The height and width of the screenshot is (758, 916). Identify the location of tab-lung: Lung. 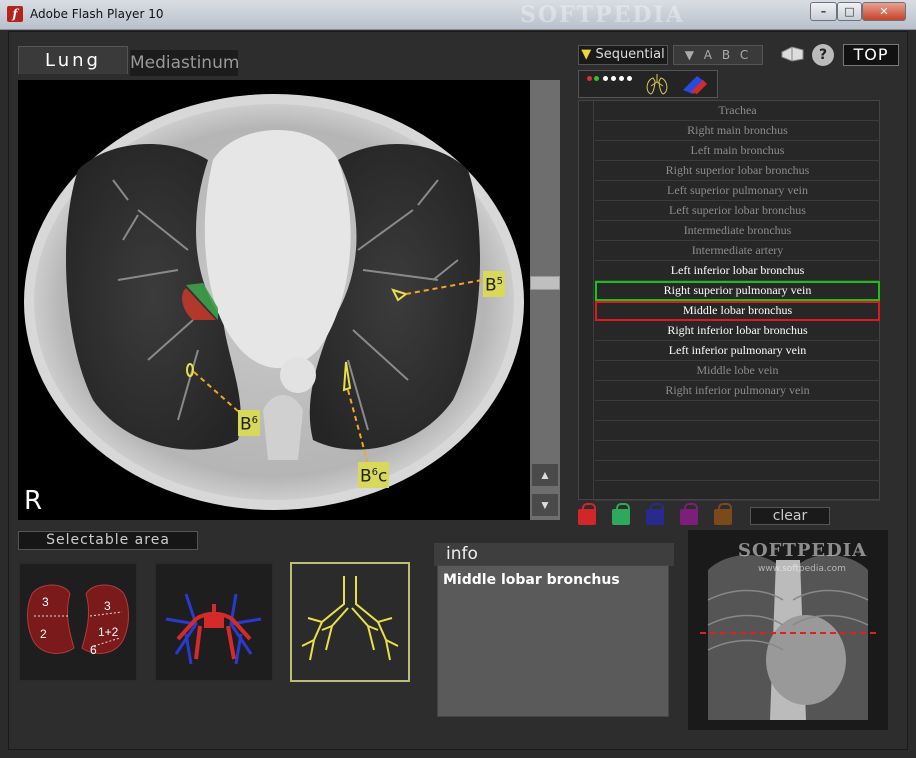
(73, 60).